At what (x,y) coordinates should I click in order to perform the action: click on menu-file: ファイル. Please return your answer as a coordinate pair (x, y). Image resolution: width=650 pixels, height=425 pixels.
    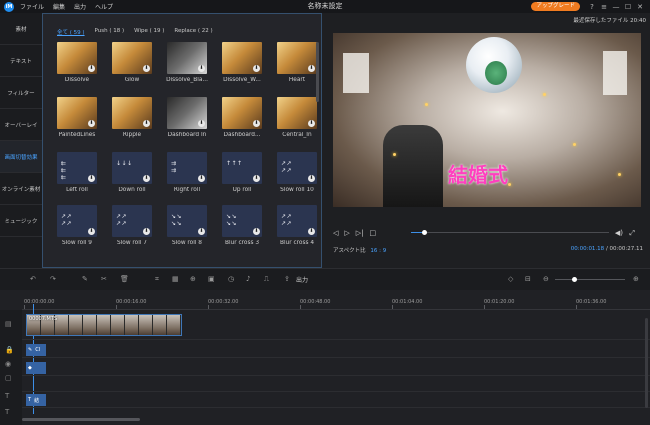
    Looking at the image, I should click on (32, 6).